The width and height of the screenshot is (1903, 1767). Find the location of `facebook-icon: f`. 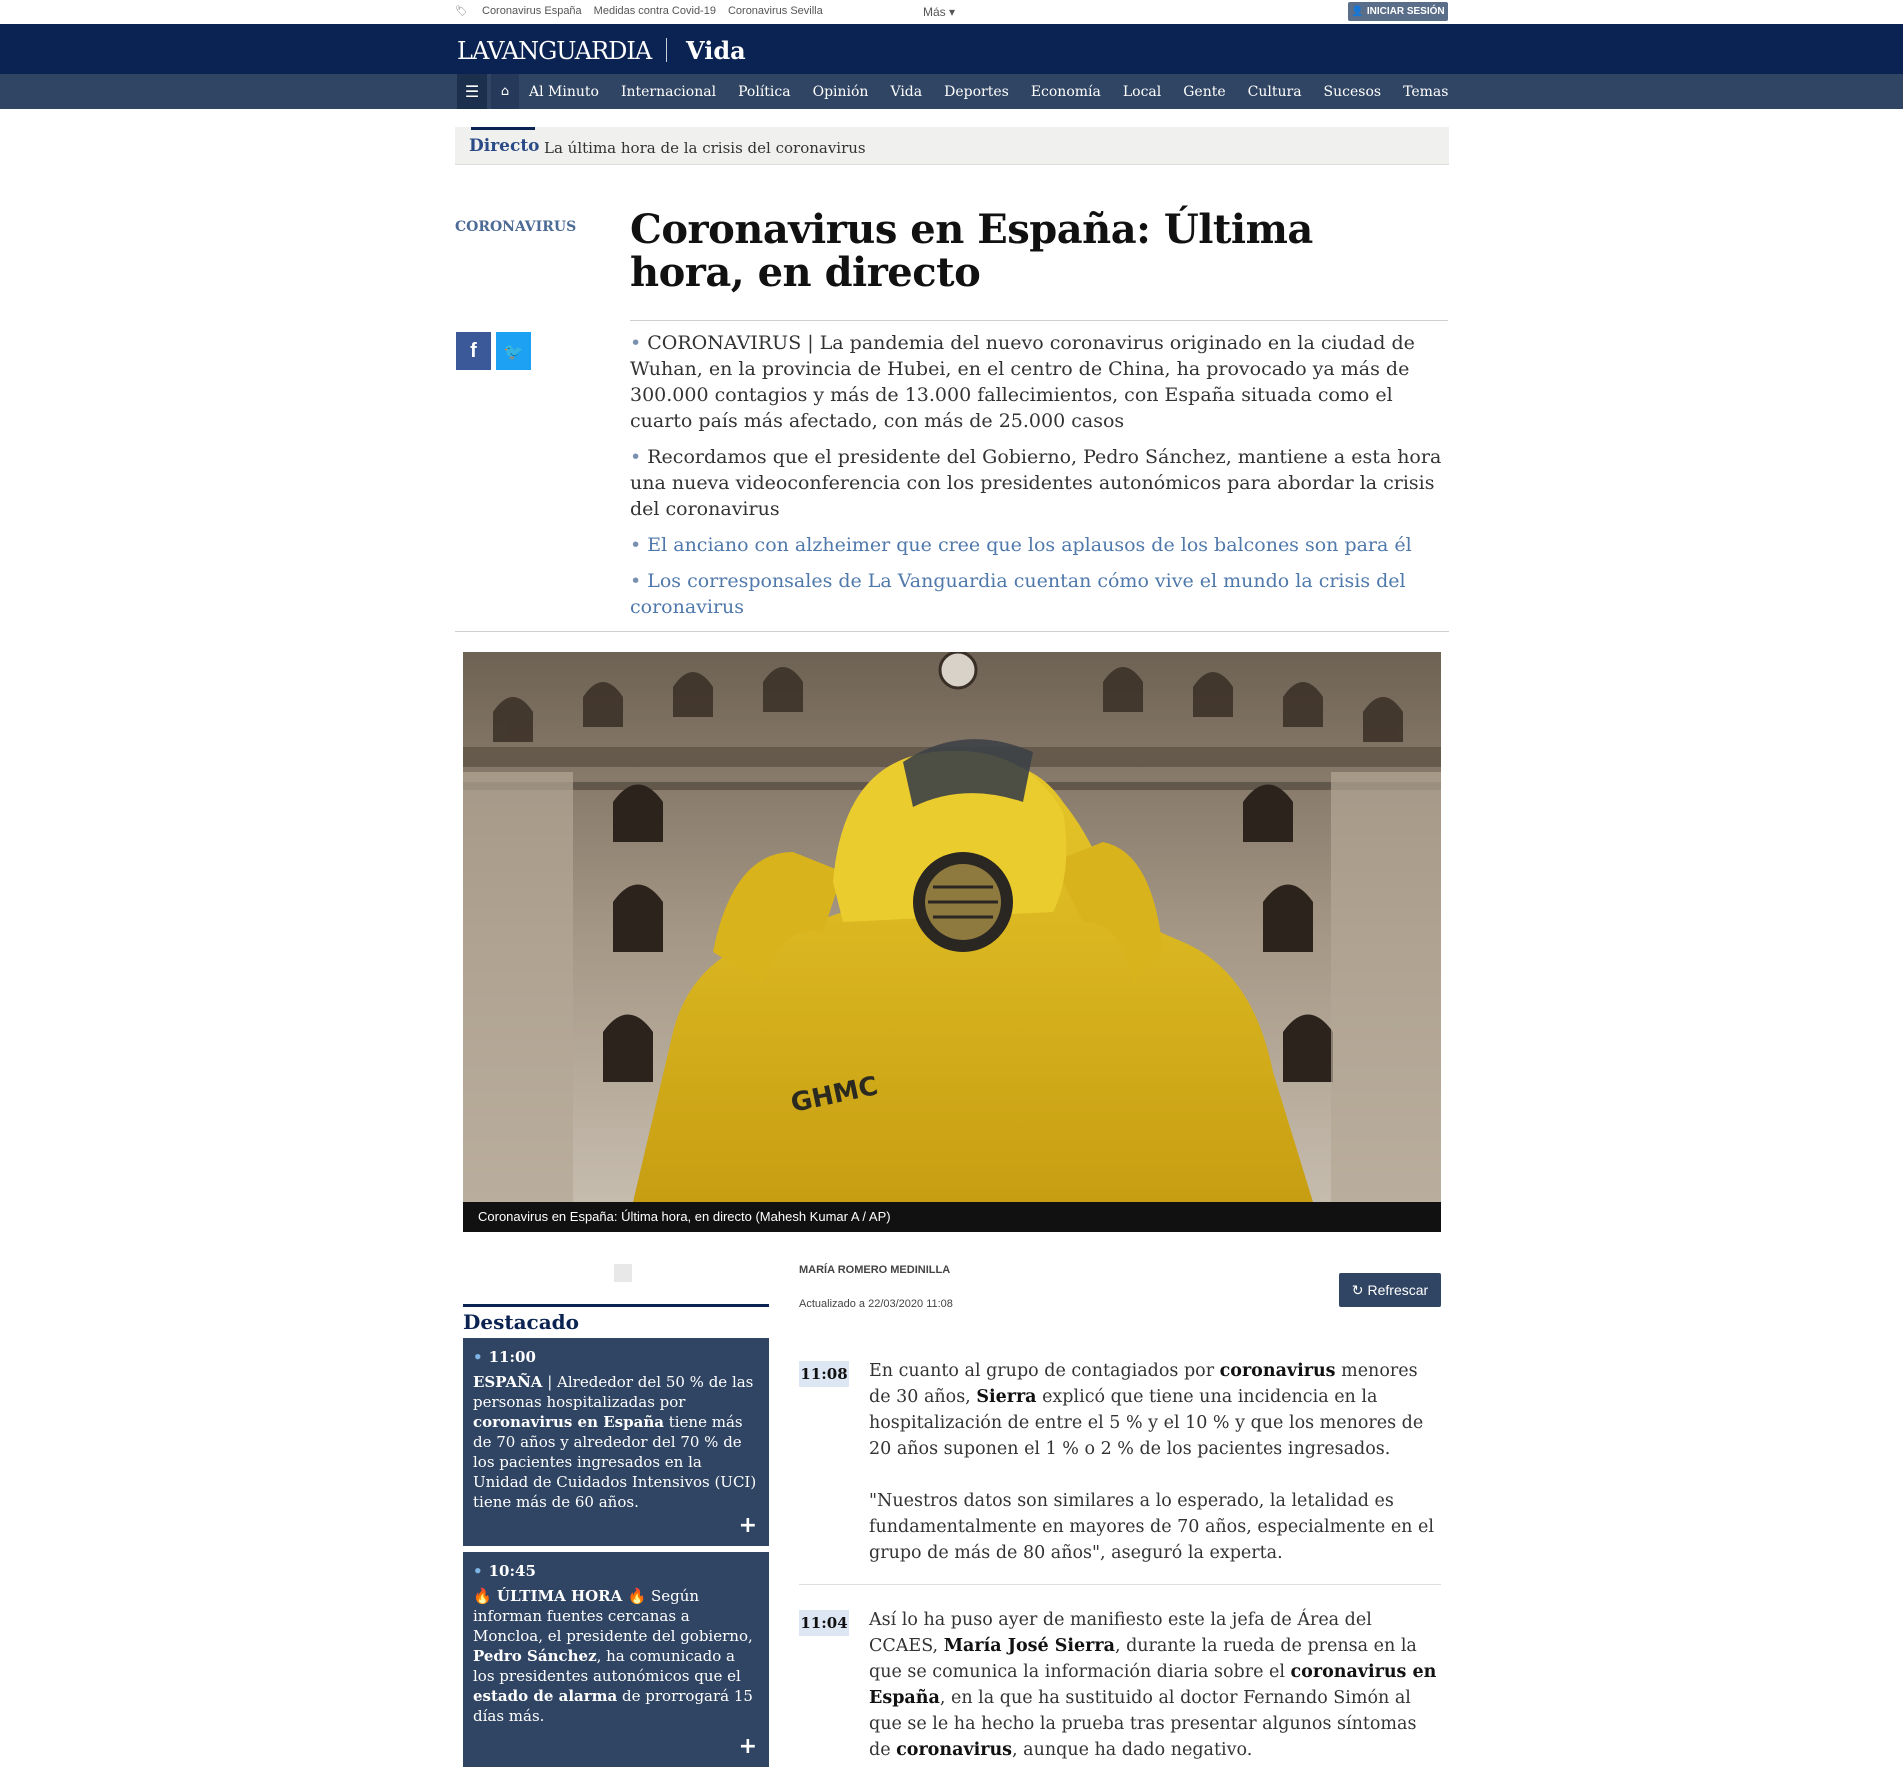

facebook-icon: f is located at coordinates (473, 350).